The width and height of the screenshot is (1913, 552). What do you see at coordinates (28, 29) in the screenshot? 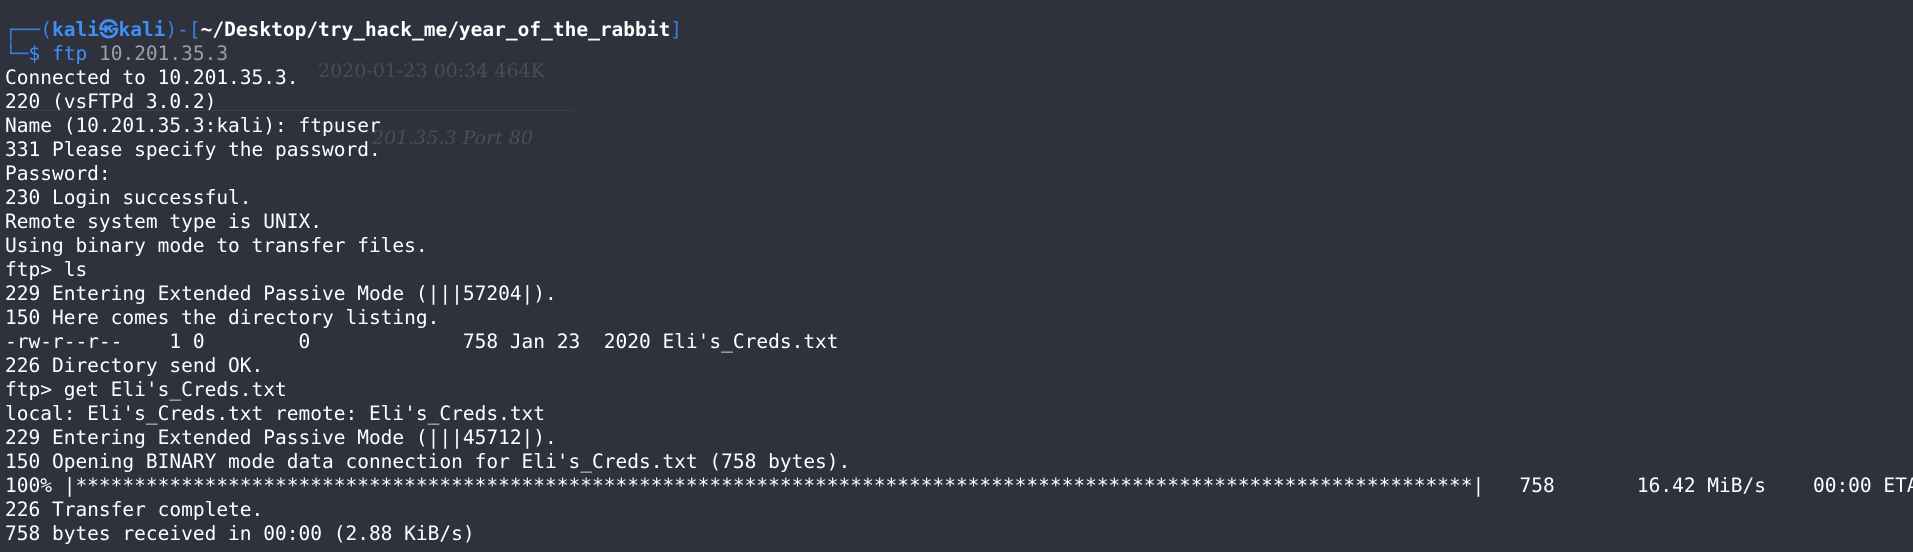
I see `prompt-frame-top-left: ┌──(` at bounding box center [28, 29].